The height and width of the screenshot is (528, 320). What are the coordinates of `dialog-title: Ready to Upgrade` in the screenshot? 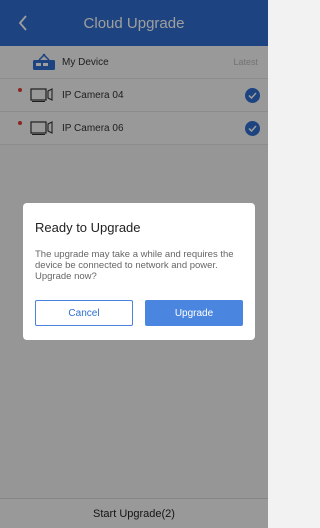 It's located at (88, 227).